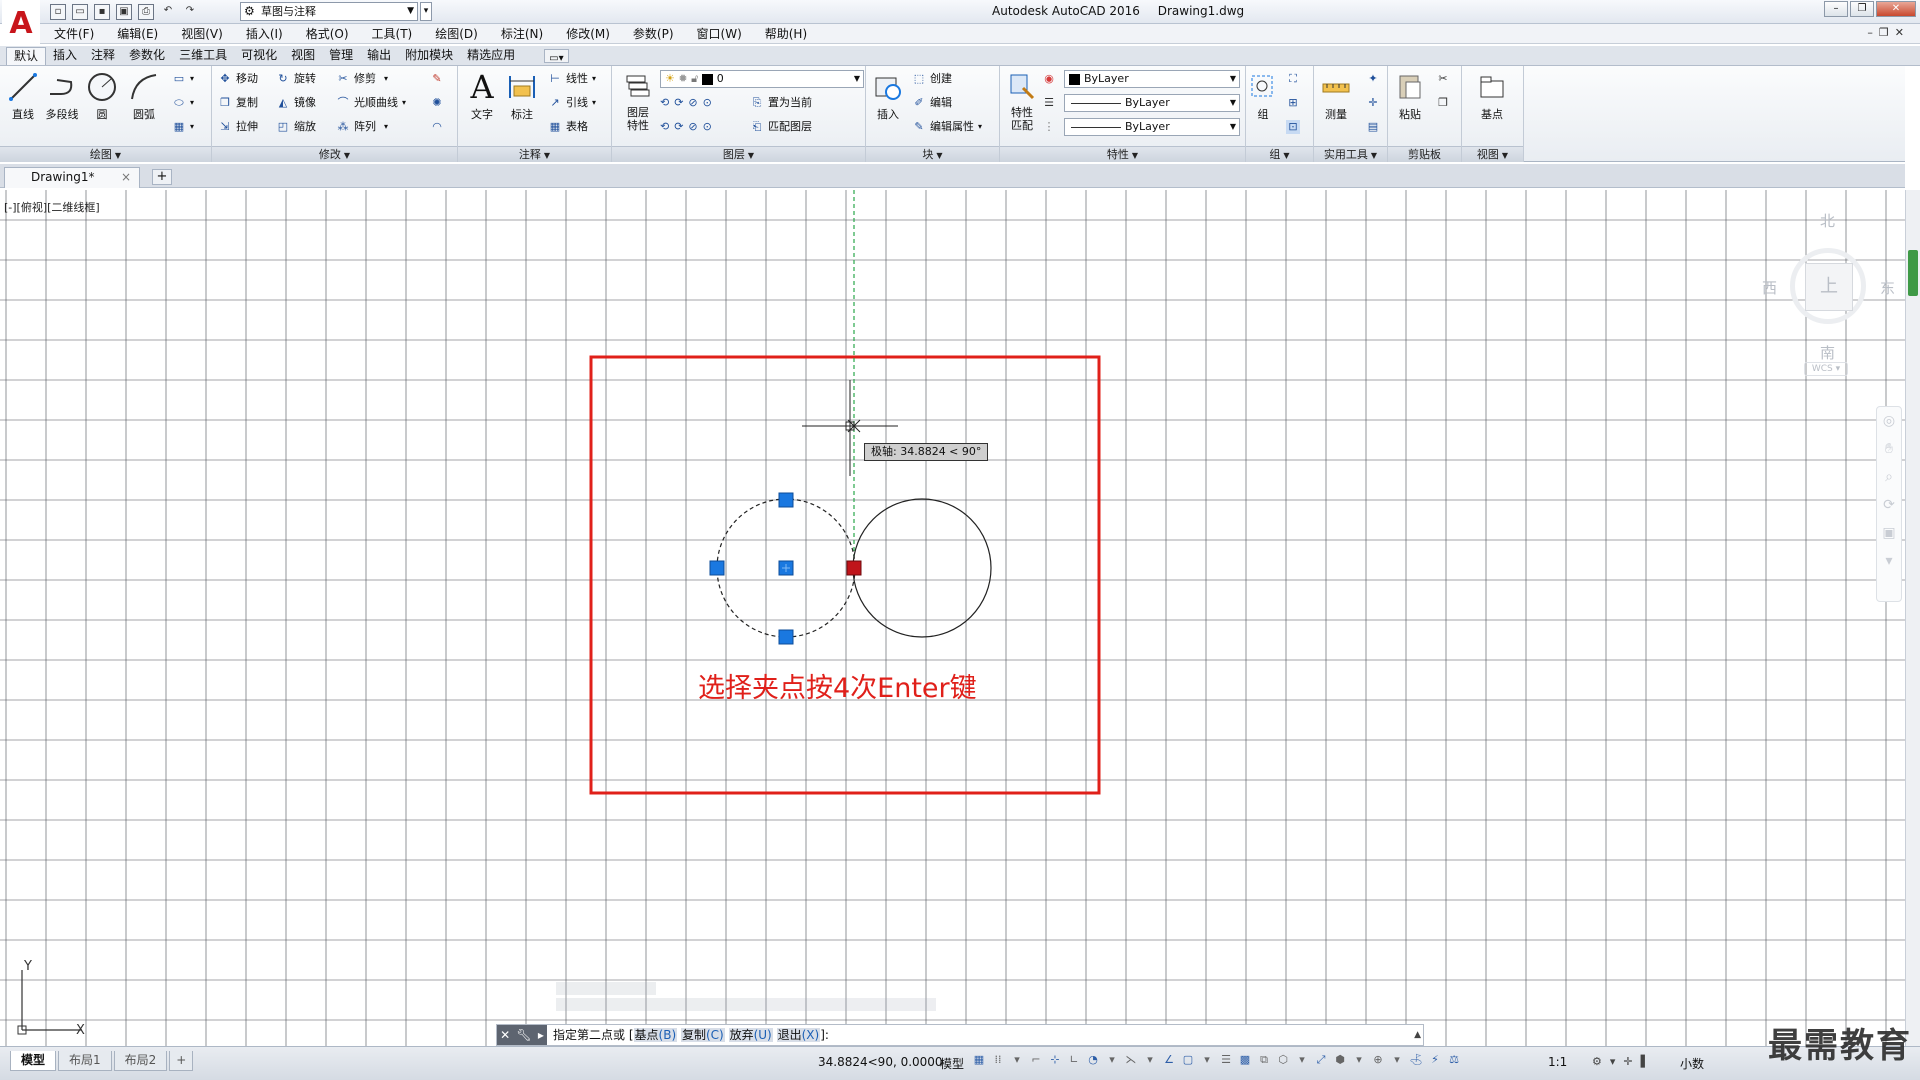  What do you see at coordinates (798, 1035) in the screenshot?
I see `option-exit: 退出(X)` at bounding box center [798, 1035].